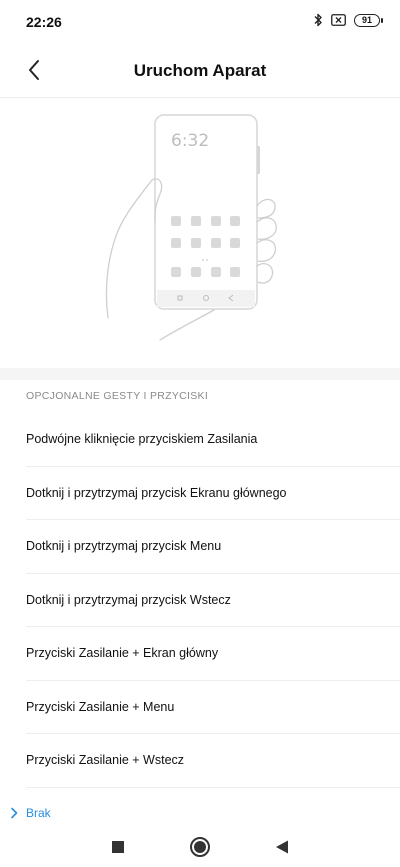 This screenshot has height=867, width=400. I want to click on list-item-hold-back: Dotknij i przytrzymaj przycisk Wstecz, so click(213, 600).